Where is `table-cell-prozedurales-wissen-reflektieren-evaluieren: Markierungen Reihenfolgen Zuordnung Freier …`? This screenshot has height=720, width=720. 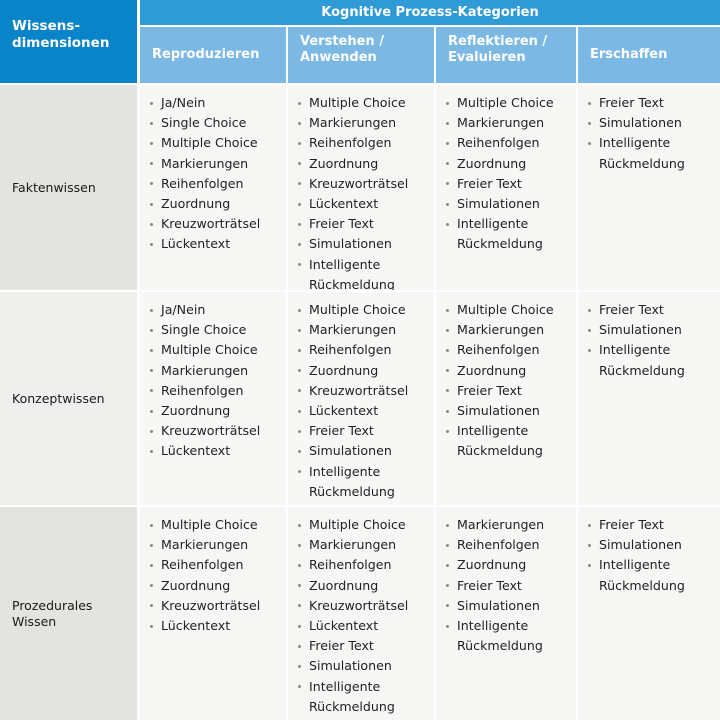
table-cell-prozedurales-wissen-reflektieren-evaluieren: Markierungen Reihenfolgen Zuordnung Freier … is located at coordinates (507, 613).